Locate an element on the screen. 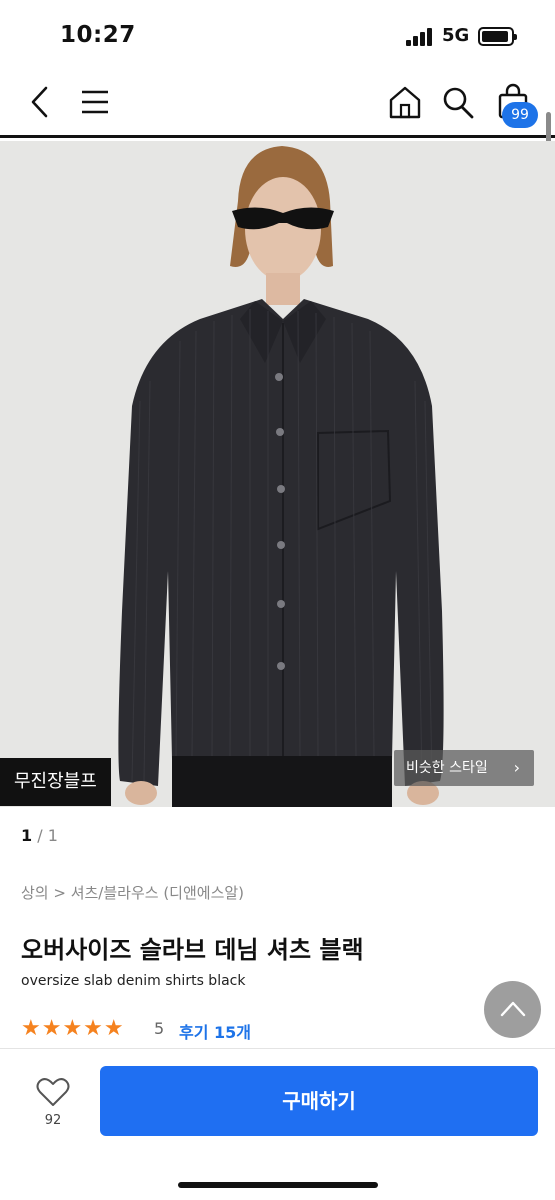  back-icon is located at coordinates (41, 102).